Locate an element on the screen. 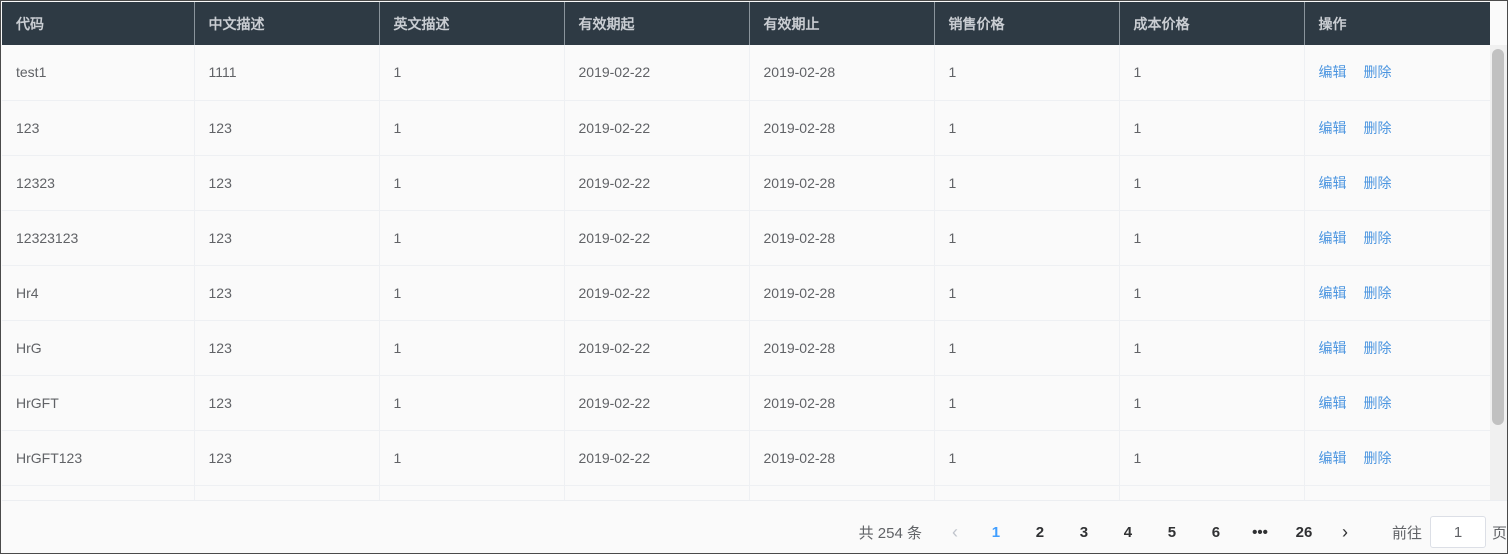 This screenshot has height=554, width=1508. column-header: 有效期止 is located at coordinates (842, 23).